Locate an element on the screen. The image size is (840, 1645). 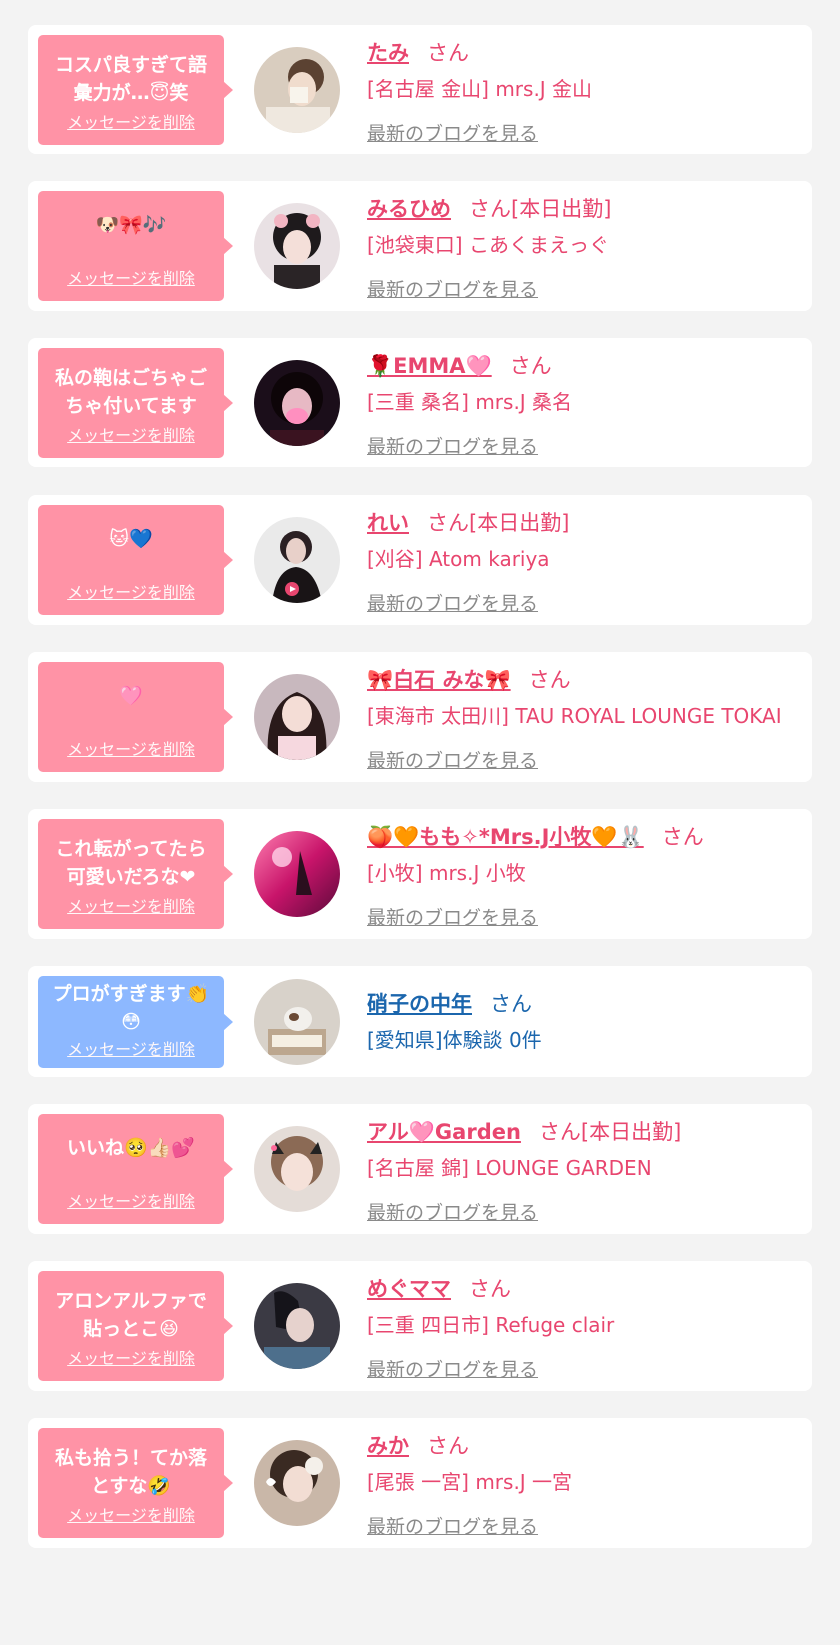
user-name-link: アル🩷Garden is located at coordinates (444, 1132).